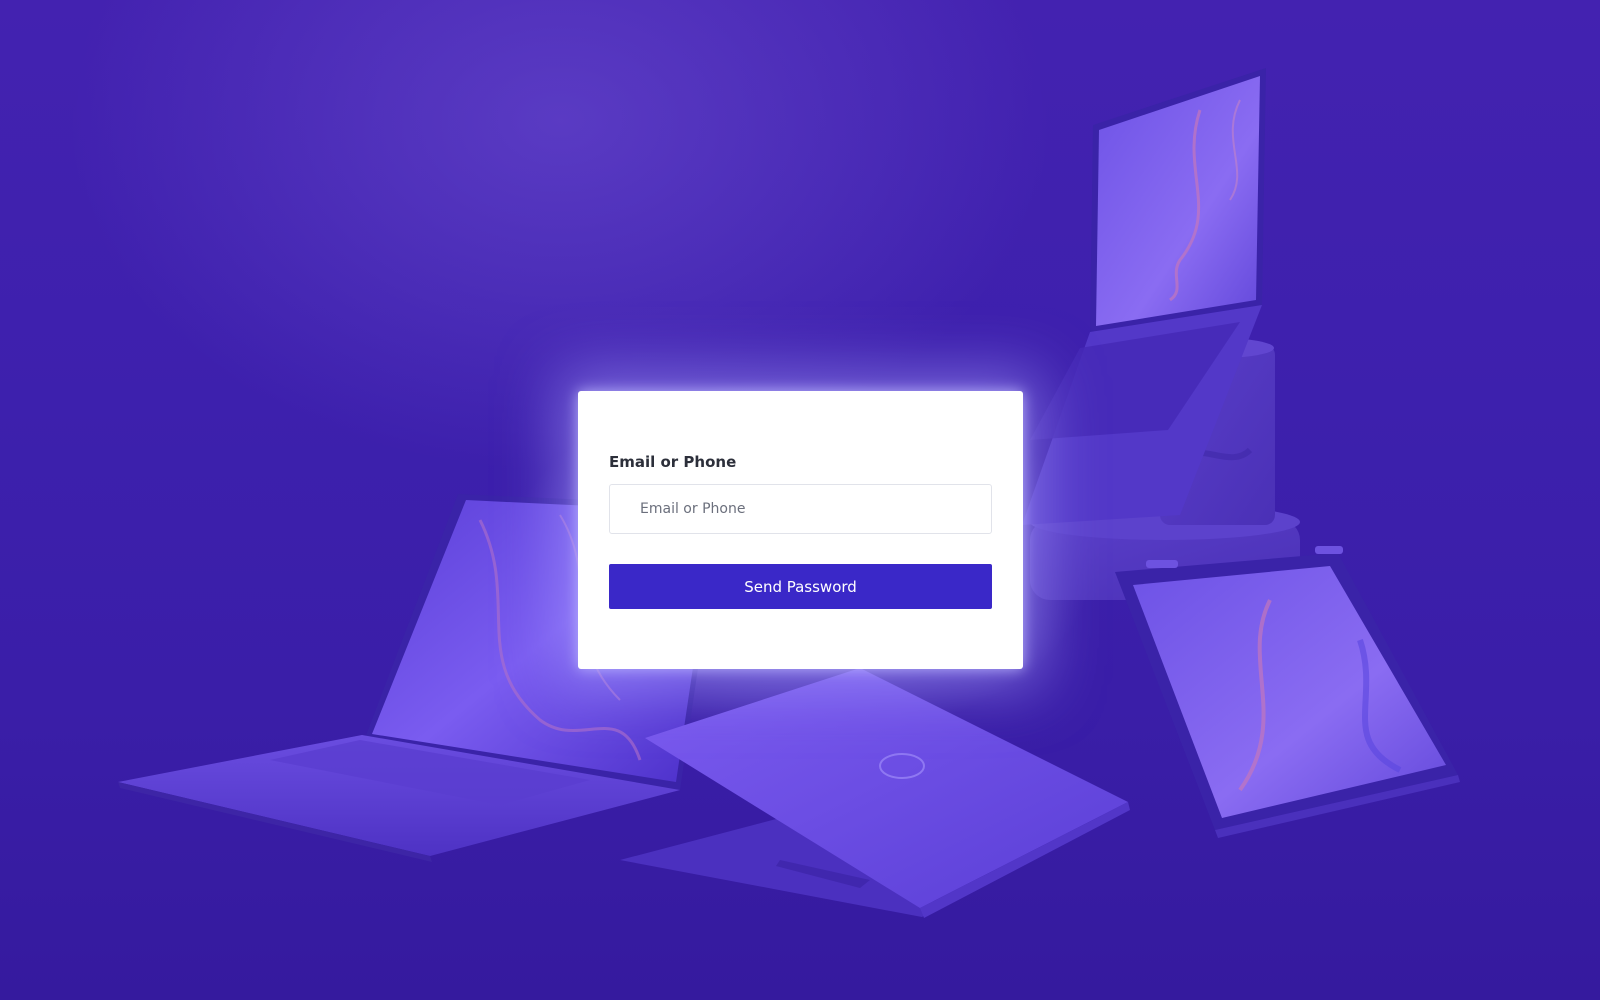 The height and width of the screenshot is (1000, 1600). I want to click on right-laptop, so click(1287, 692).